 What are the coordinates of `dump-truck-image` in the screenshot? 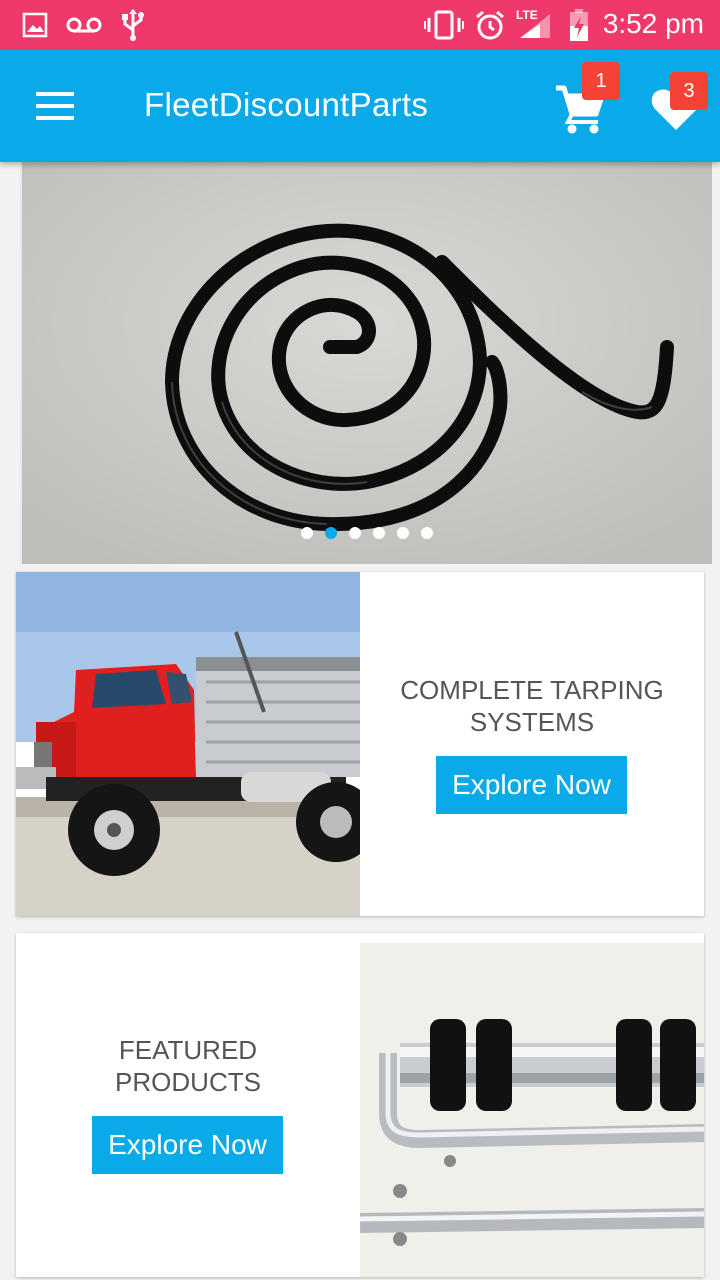 It's located at (196, 744).